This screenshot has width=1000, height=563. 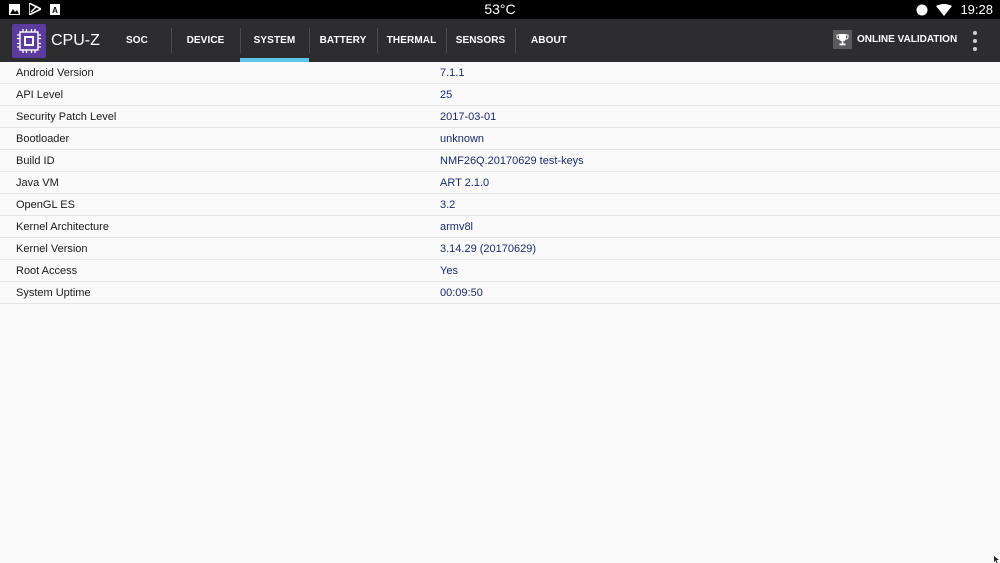 I want to click on info-key: System Uptime, so click(x=53, y=293).